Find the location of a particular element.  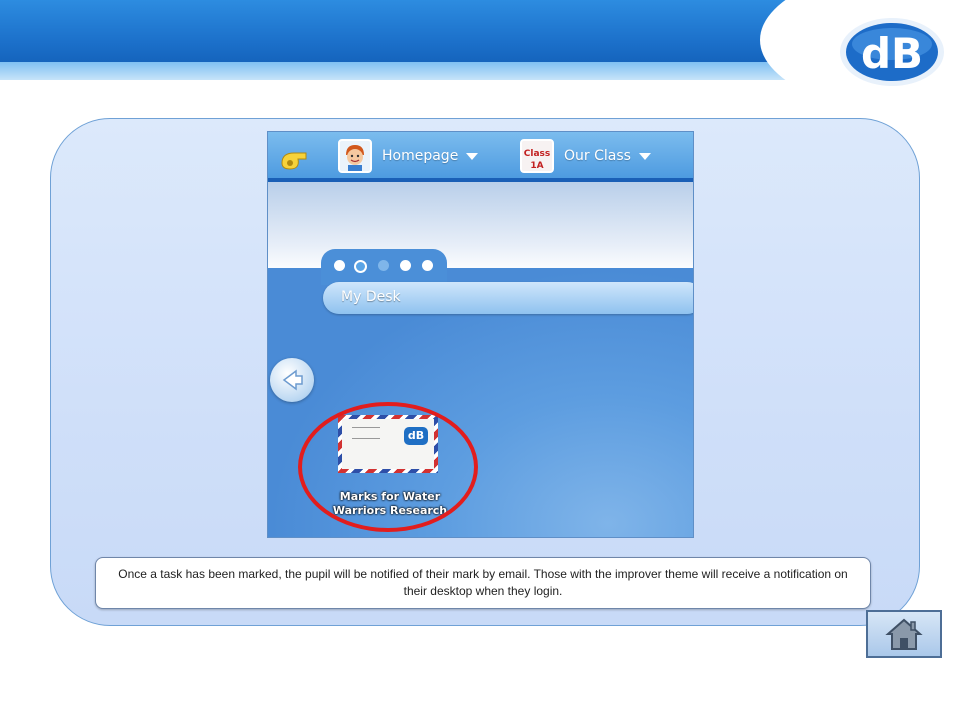

top-banner is located at coordinates (480, 40).